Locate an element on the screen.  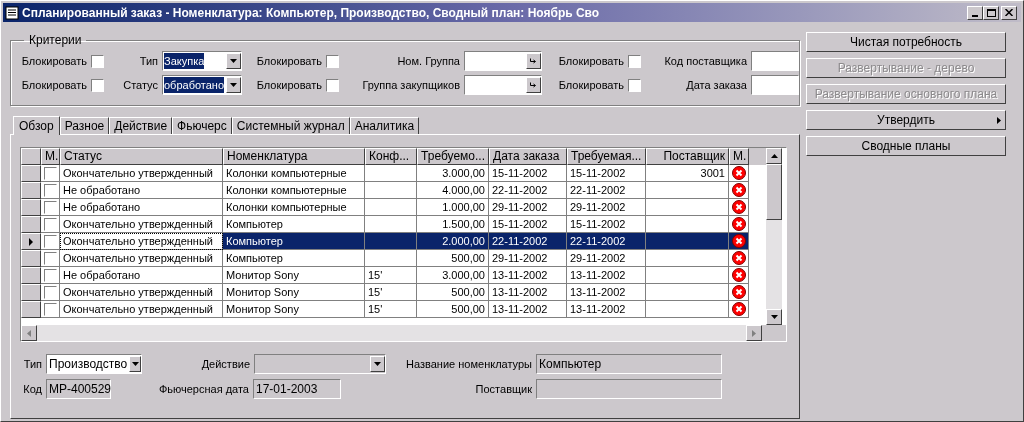
table-cell: Монитор Sony is located at coordinates (294, 309).